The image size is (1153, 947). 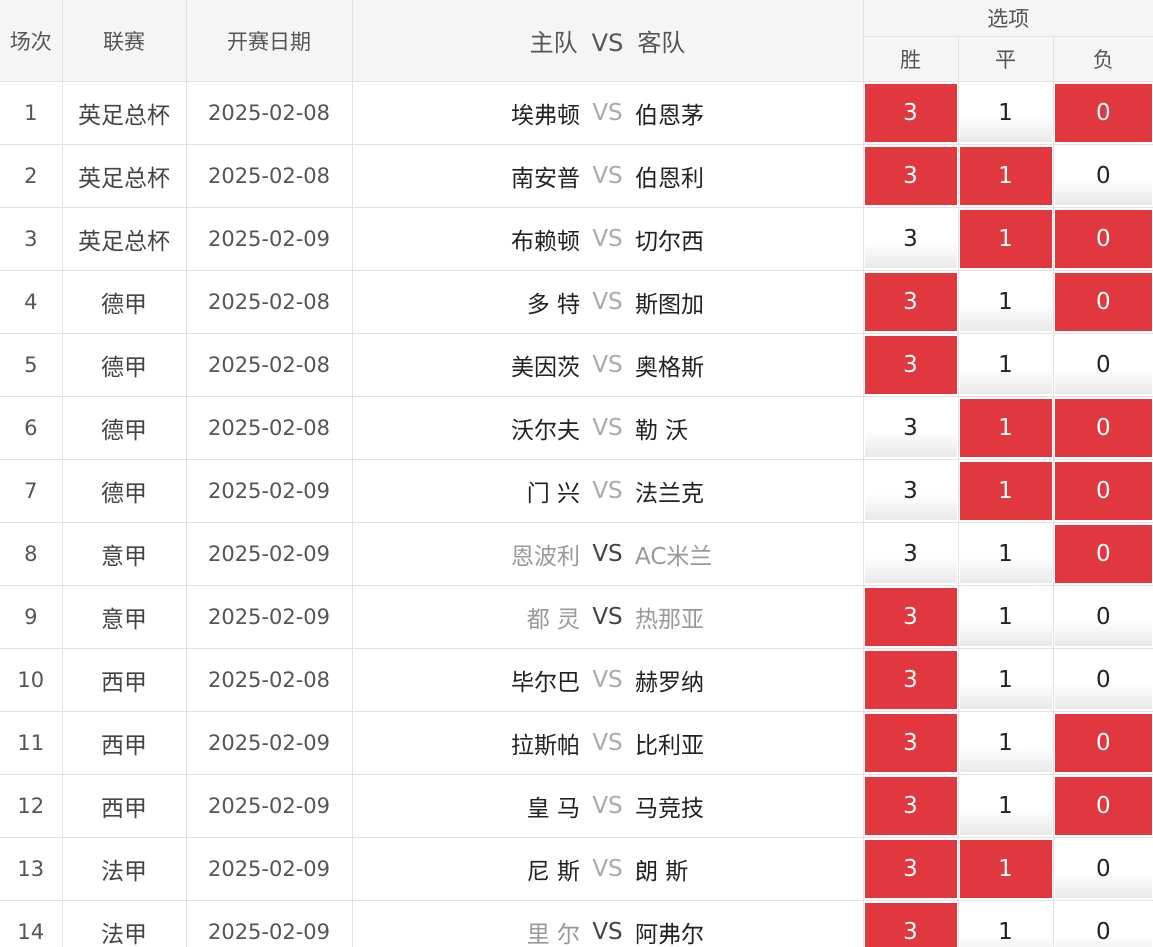 I want to click on header-away: 客队, so click(x=661, y=43).